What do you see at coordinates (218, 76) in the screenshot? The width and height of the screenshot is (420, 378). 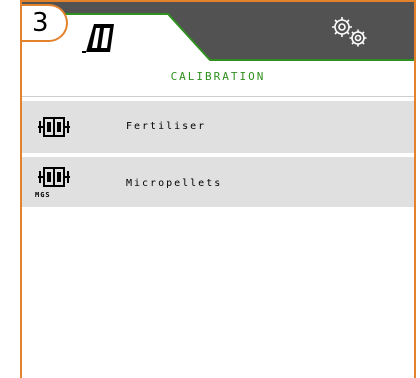 I see `page-title: CALIBRATION` at bounding box center [218, 76].